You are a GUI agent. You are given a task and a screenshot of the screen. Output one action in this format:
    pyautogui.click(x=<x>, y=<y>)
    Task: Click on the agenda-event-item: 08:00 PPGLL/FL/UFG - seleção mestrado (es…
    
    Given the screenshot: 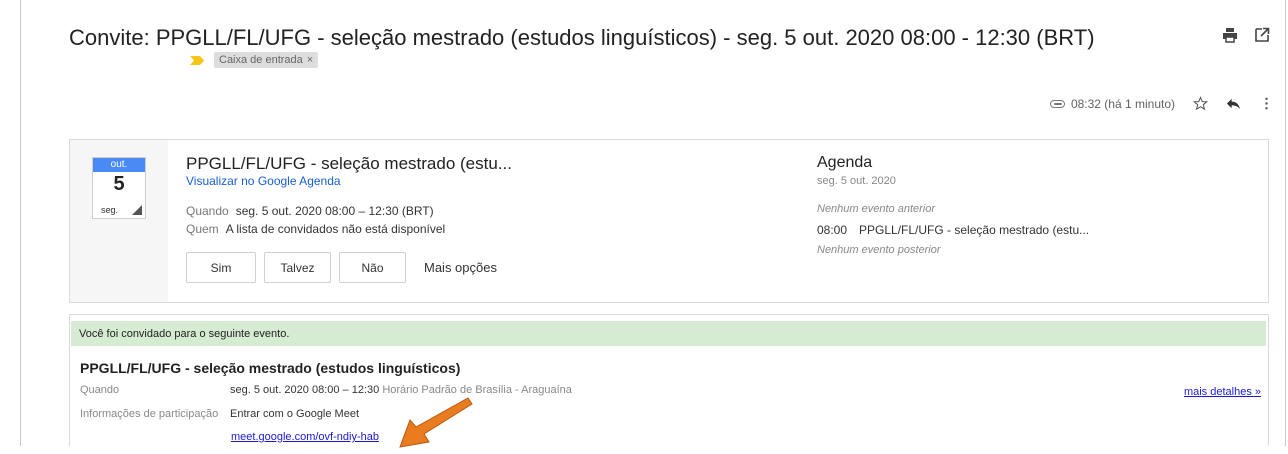 What is the action you would take?
    pyautogui.click(x=953, y=230)
    